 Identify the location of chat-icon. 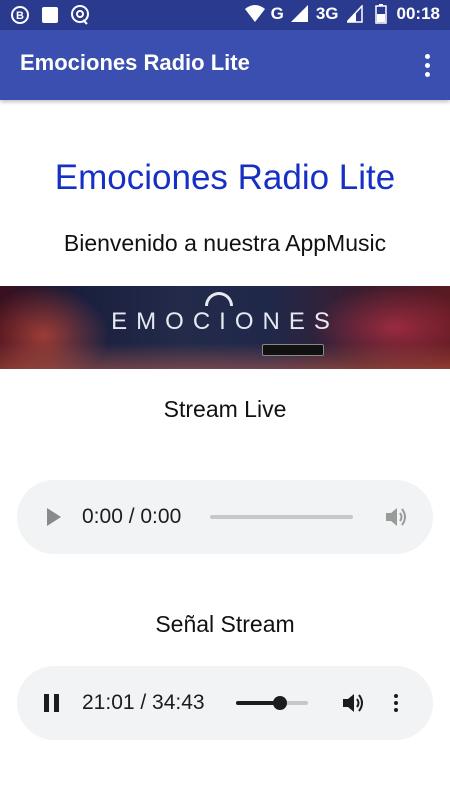
(80, 15).